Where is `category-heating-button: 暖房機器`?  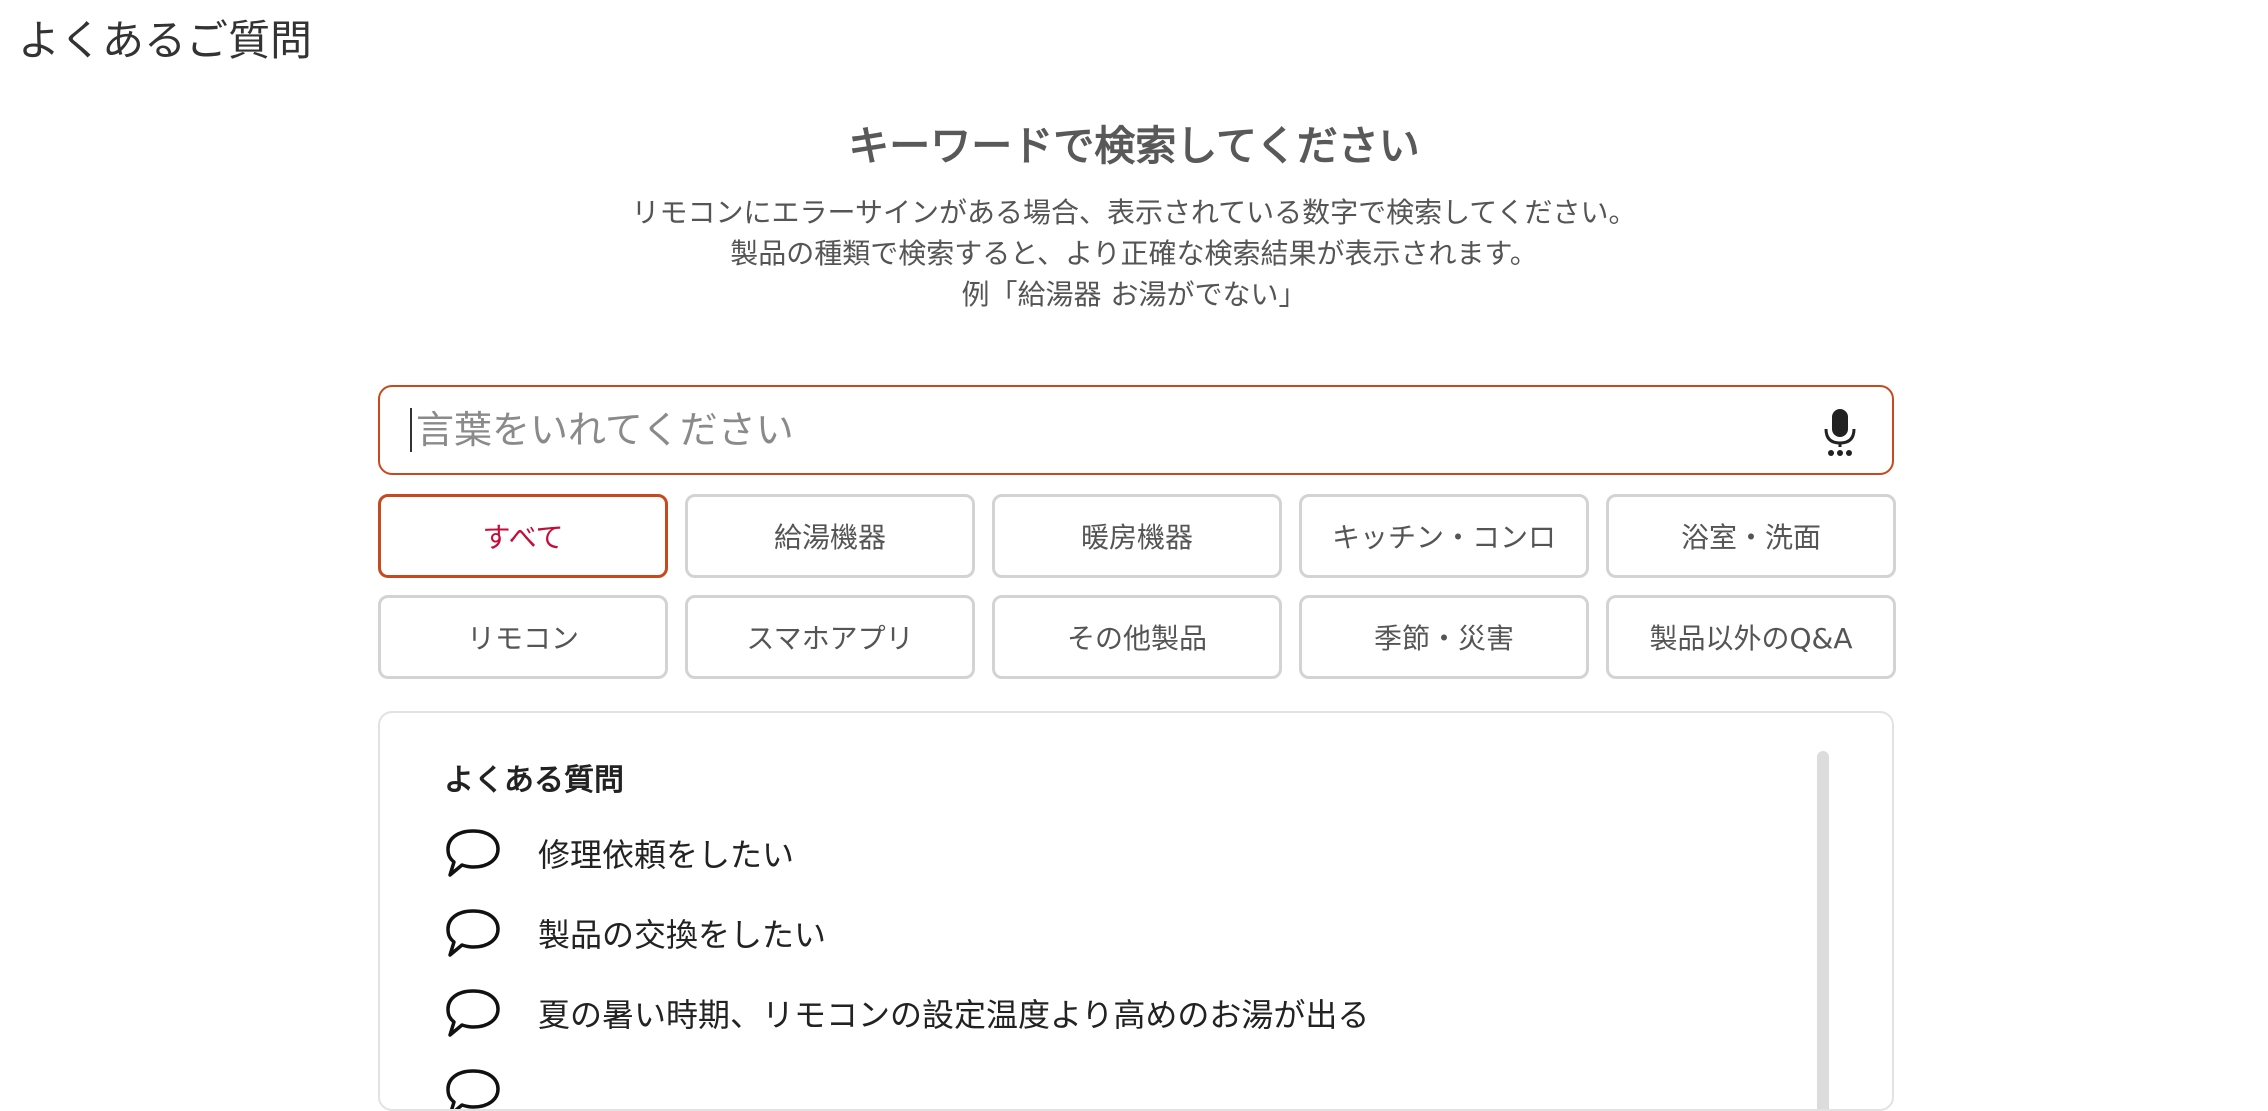
category-heating-button: 暖房機器 is located at coordinates (1137, 536).